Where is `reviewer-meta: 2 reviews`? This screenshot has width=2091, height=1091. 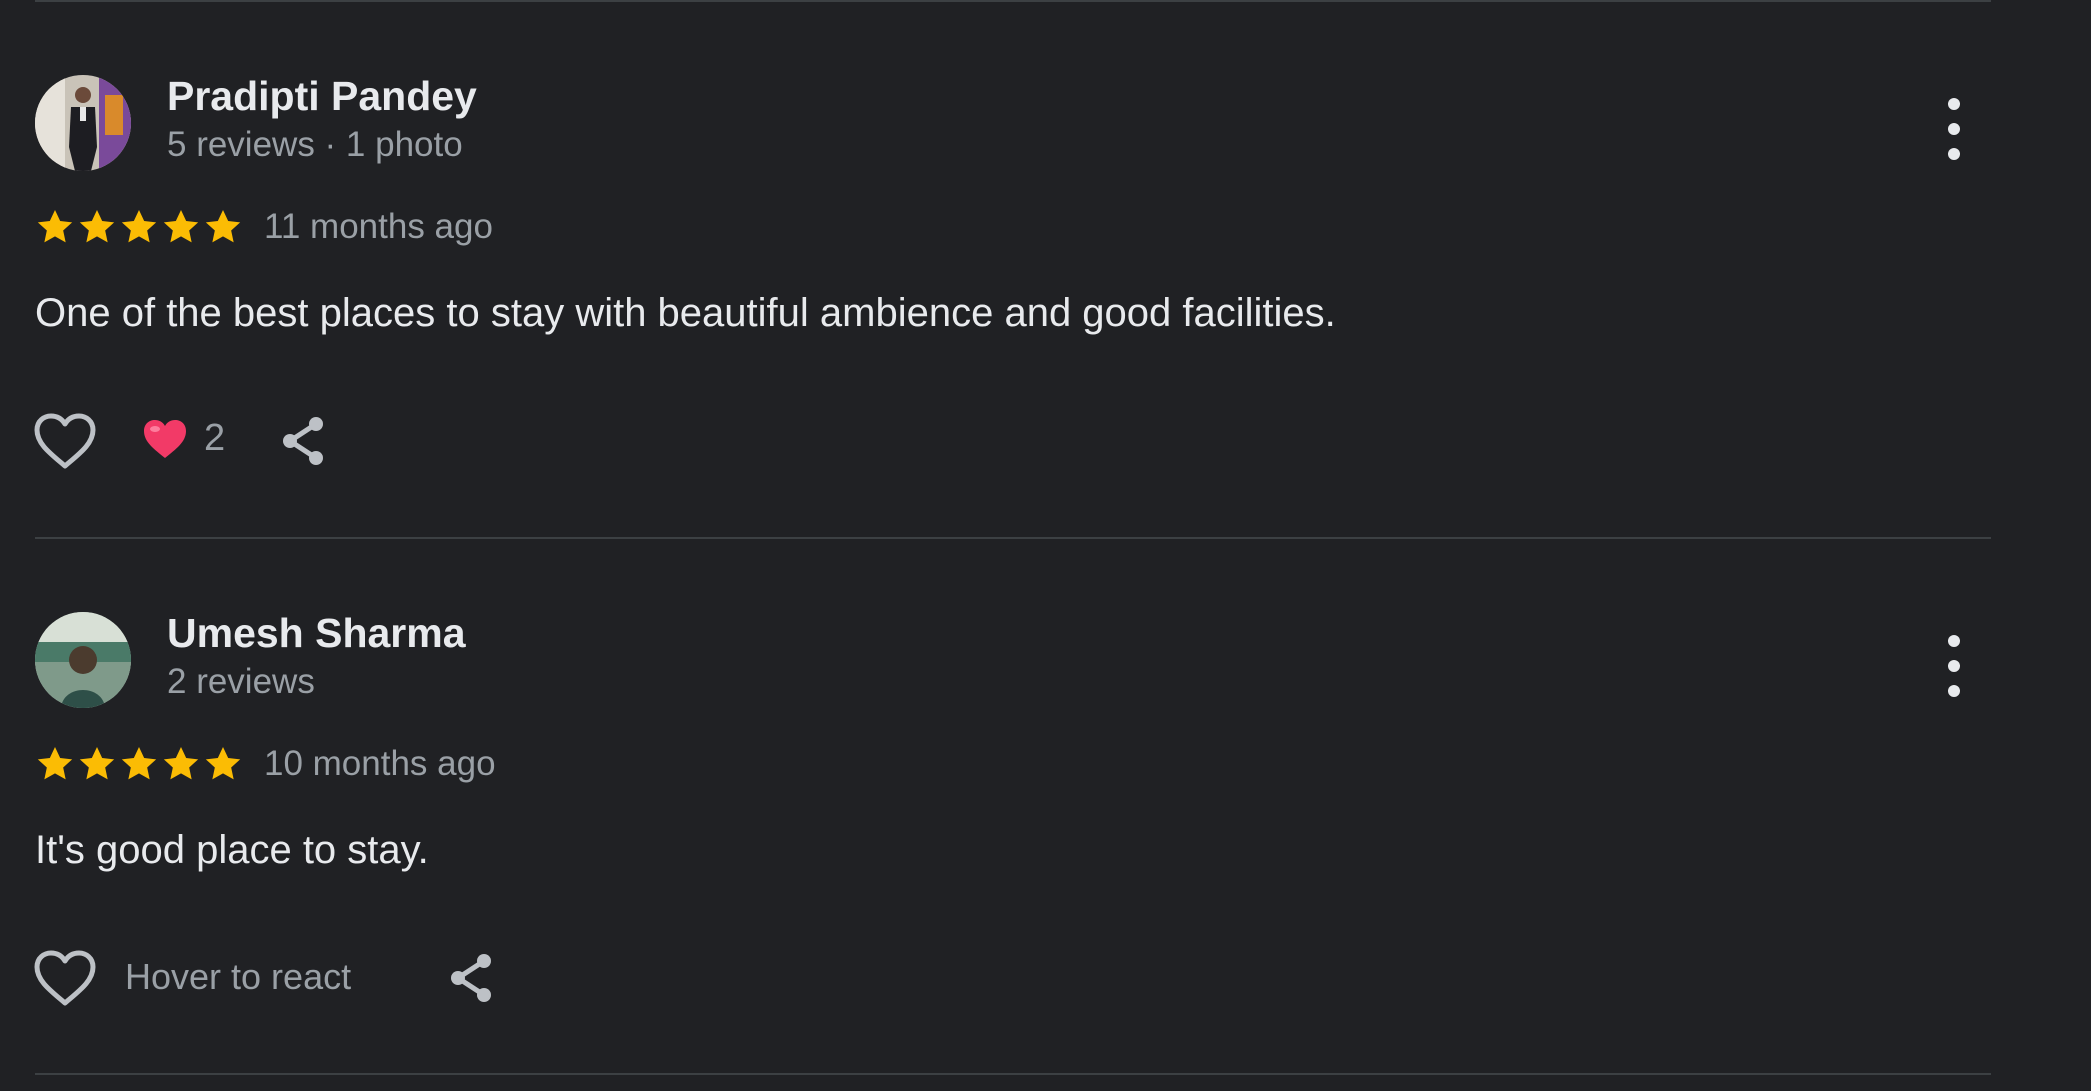 reviewer-meta: 2 reviews is located at coordinates (241, 681).